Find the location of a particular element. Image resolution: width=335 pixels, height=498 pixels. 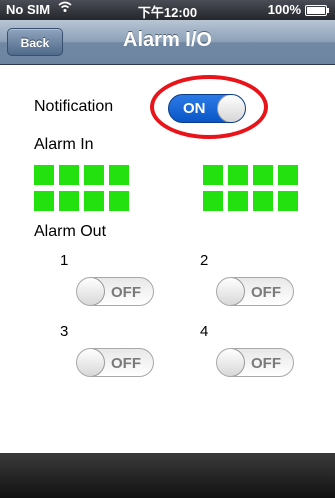

alarm-out-2-state: OFF is located at coordinates (266, 292).